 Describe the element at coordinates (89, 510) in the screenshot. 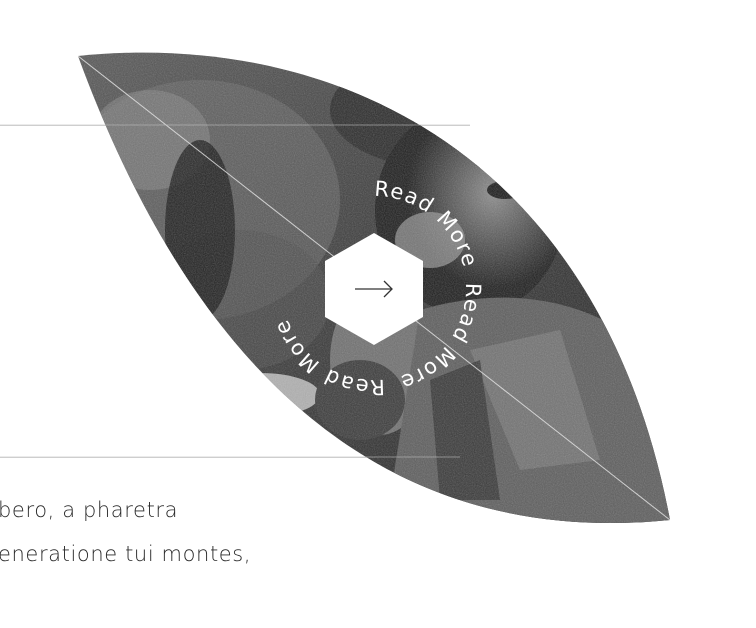

I see `excerpt-line-1: bero, a pharetra` at that location.